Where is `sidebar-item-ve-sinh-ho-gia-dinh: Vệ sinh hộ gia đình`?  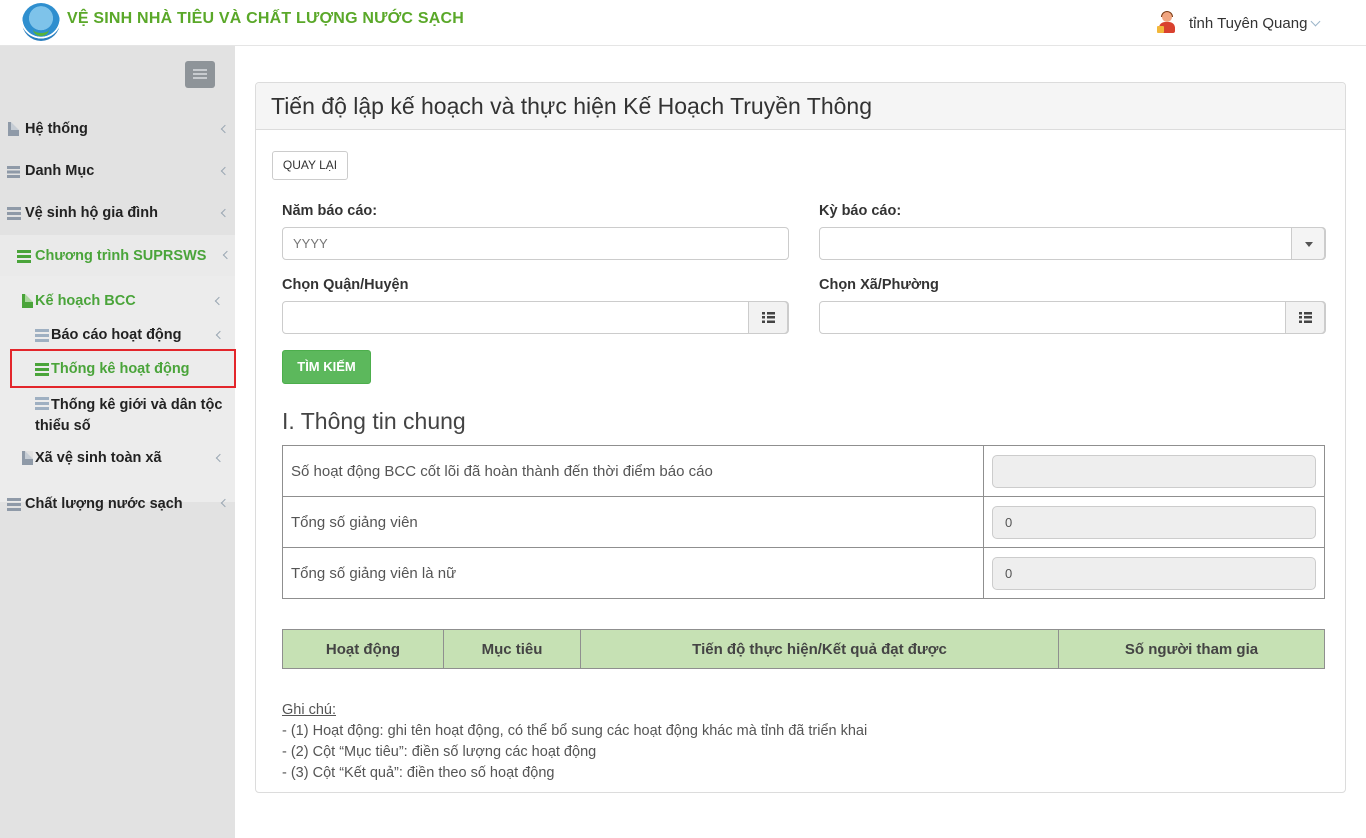
sidebar-item-ve-sinh-ho-gia-dinh: Vệ sinh hộ gia đình is located at coordinates (117, 215).